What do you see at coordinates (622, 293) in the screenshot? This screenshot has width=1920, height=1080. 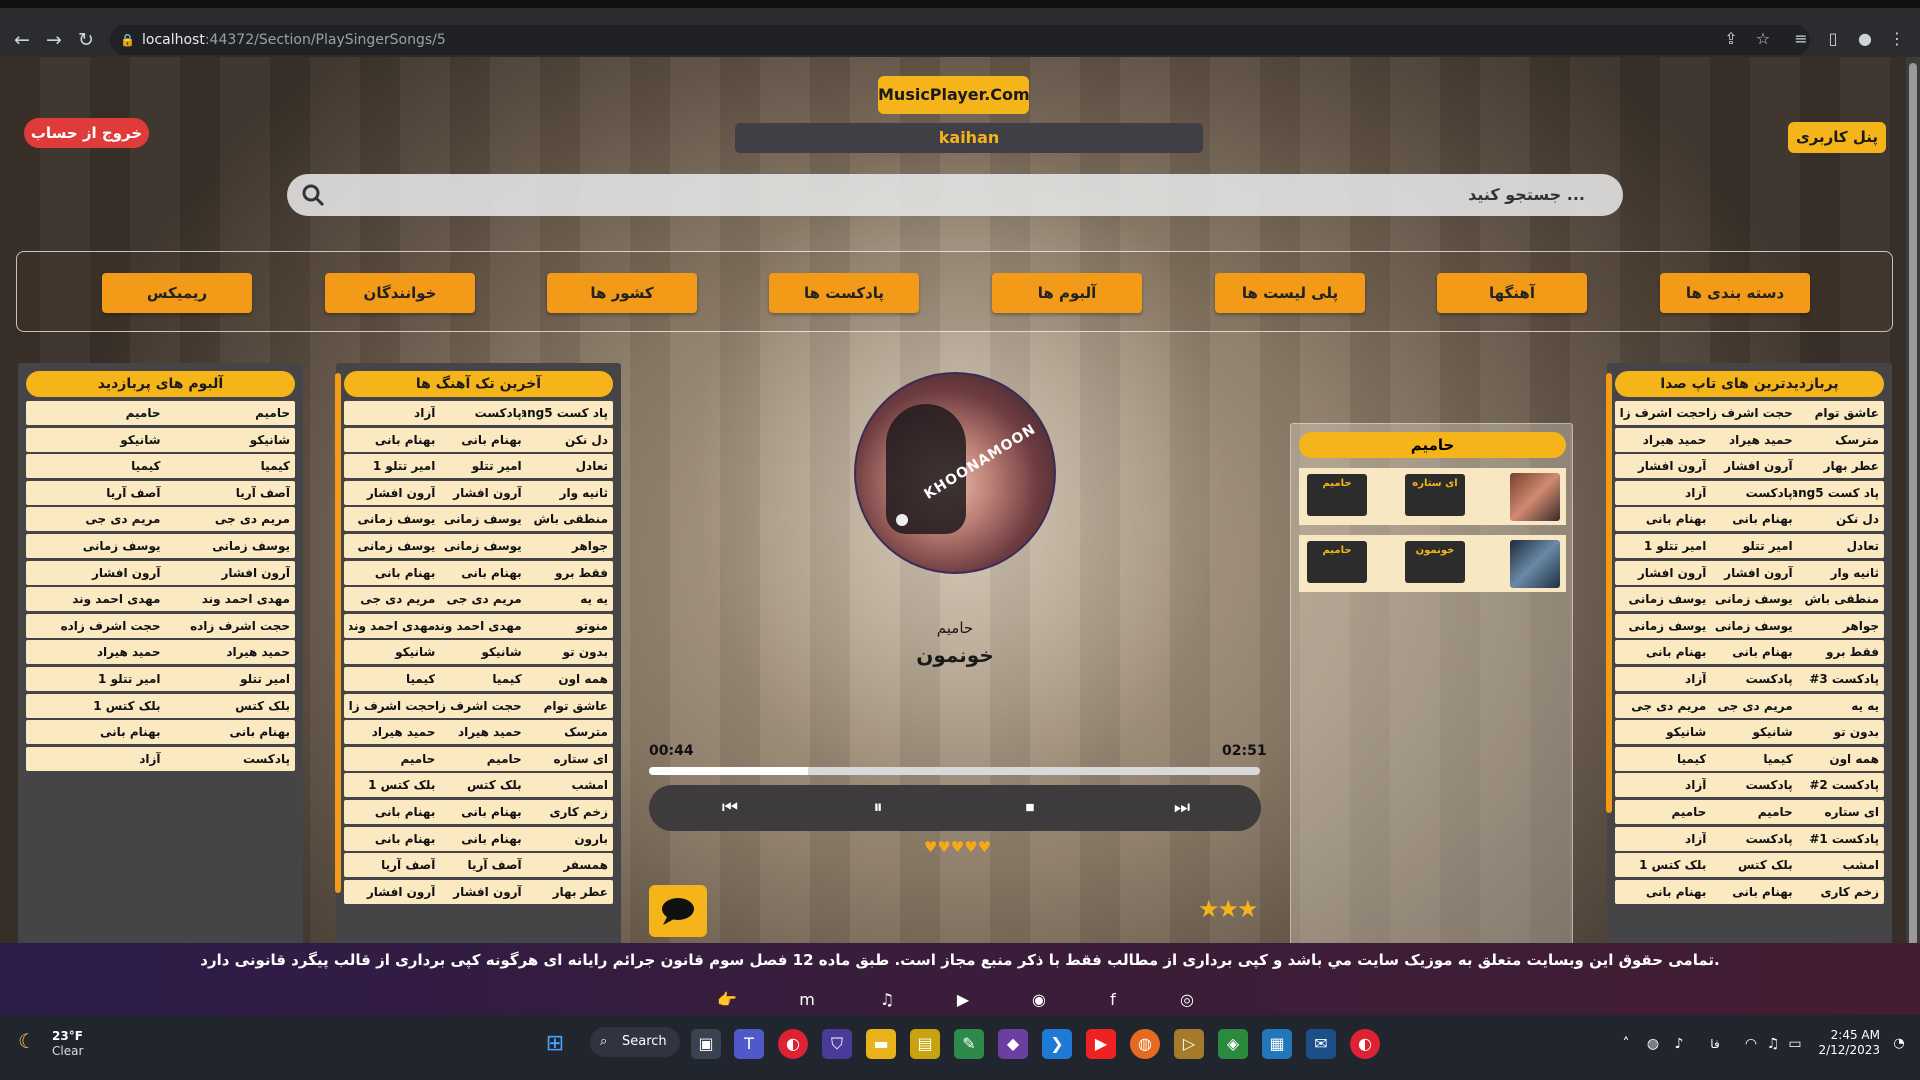 I see `nav-countries: کشور ها` at bounding box center [622, 293].